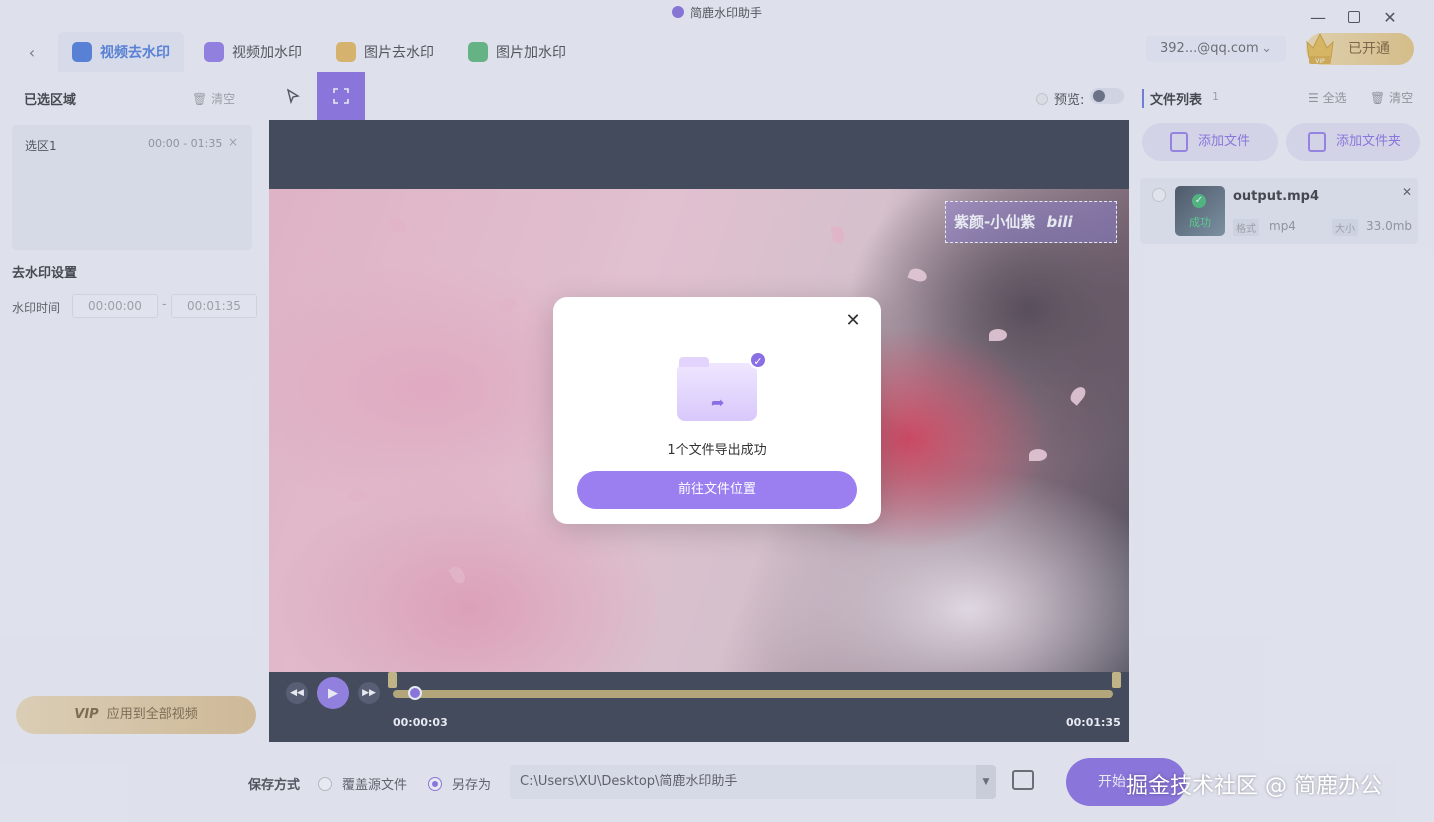 The height and width of the screenshot is (822, 1434). I want to click on close-icon: ✕, so click(853, 320).